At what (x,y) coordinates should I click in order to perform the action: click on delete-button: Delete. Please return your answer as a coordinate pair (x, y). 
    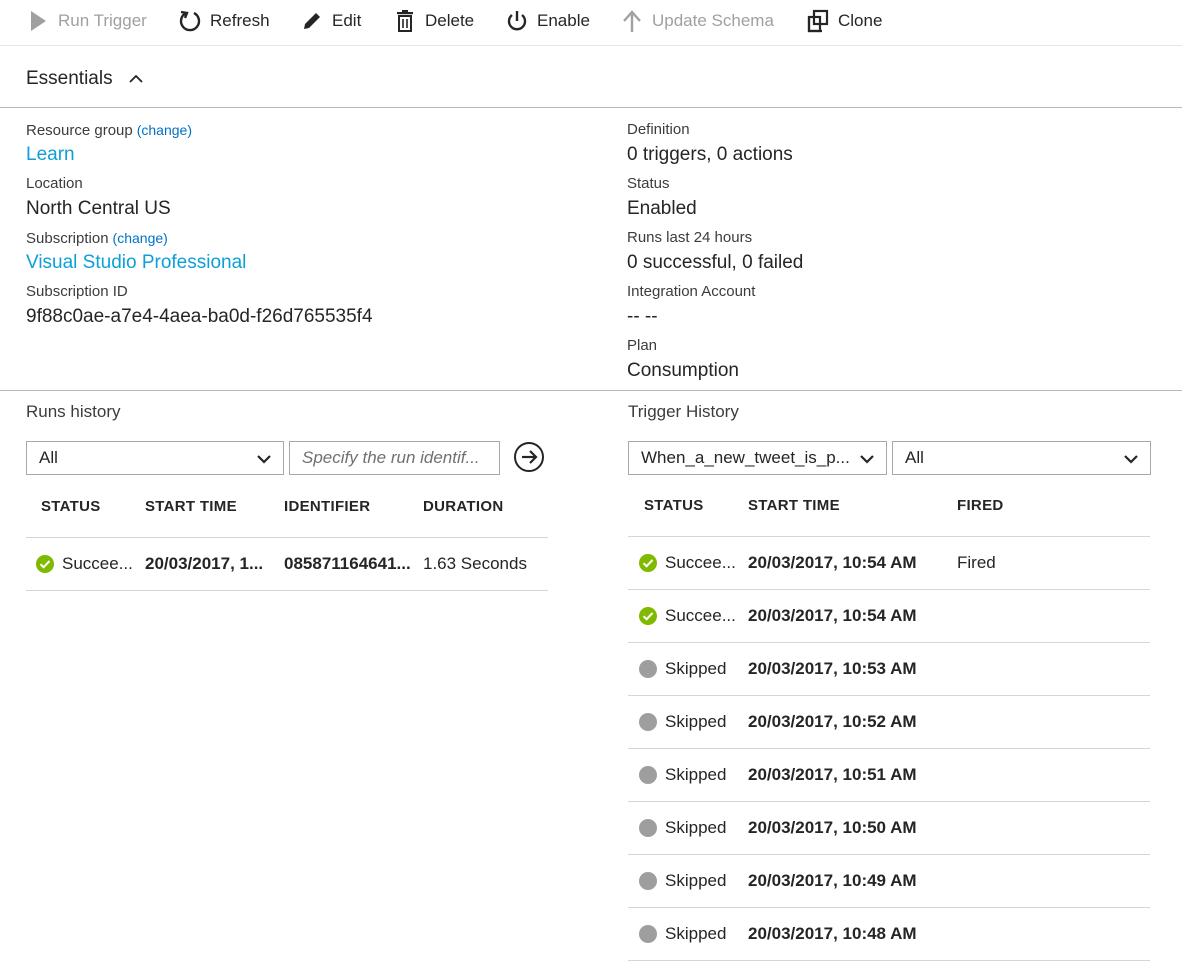
    Looking at the image, I should click on (433, 21).